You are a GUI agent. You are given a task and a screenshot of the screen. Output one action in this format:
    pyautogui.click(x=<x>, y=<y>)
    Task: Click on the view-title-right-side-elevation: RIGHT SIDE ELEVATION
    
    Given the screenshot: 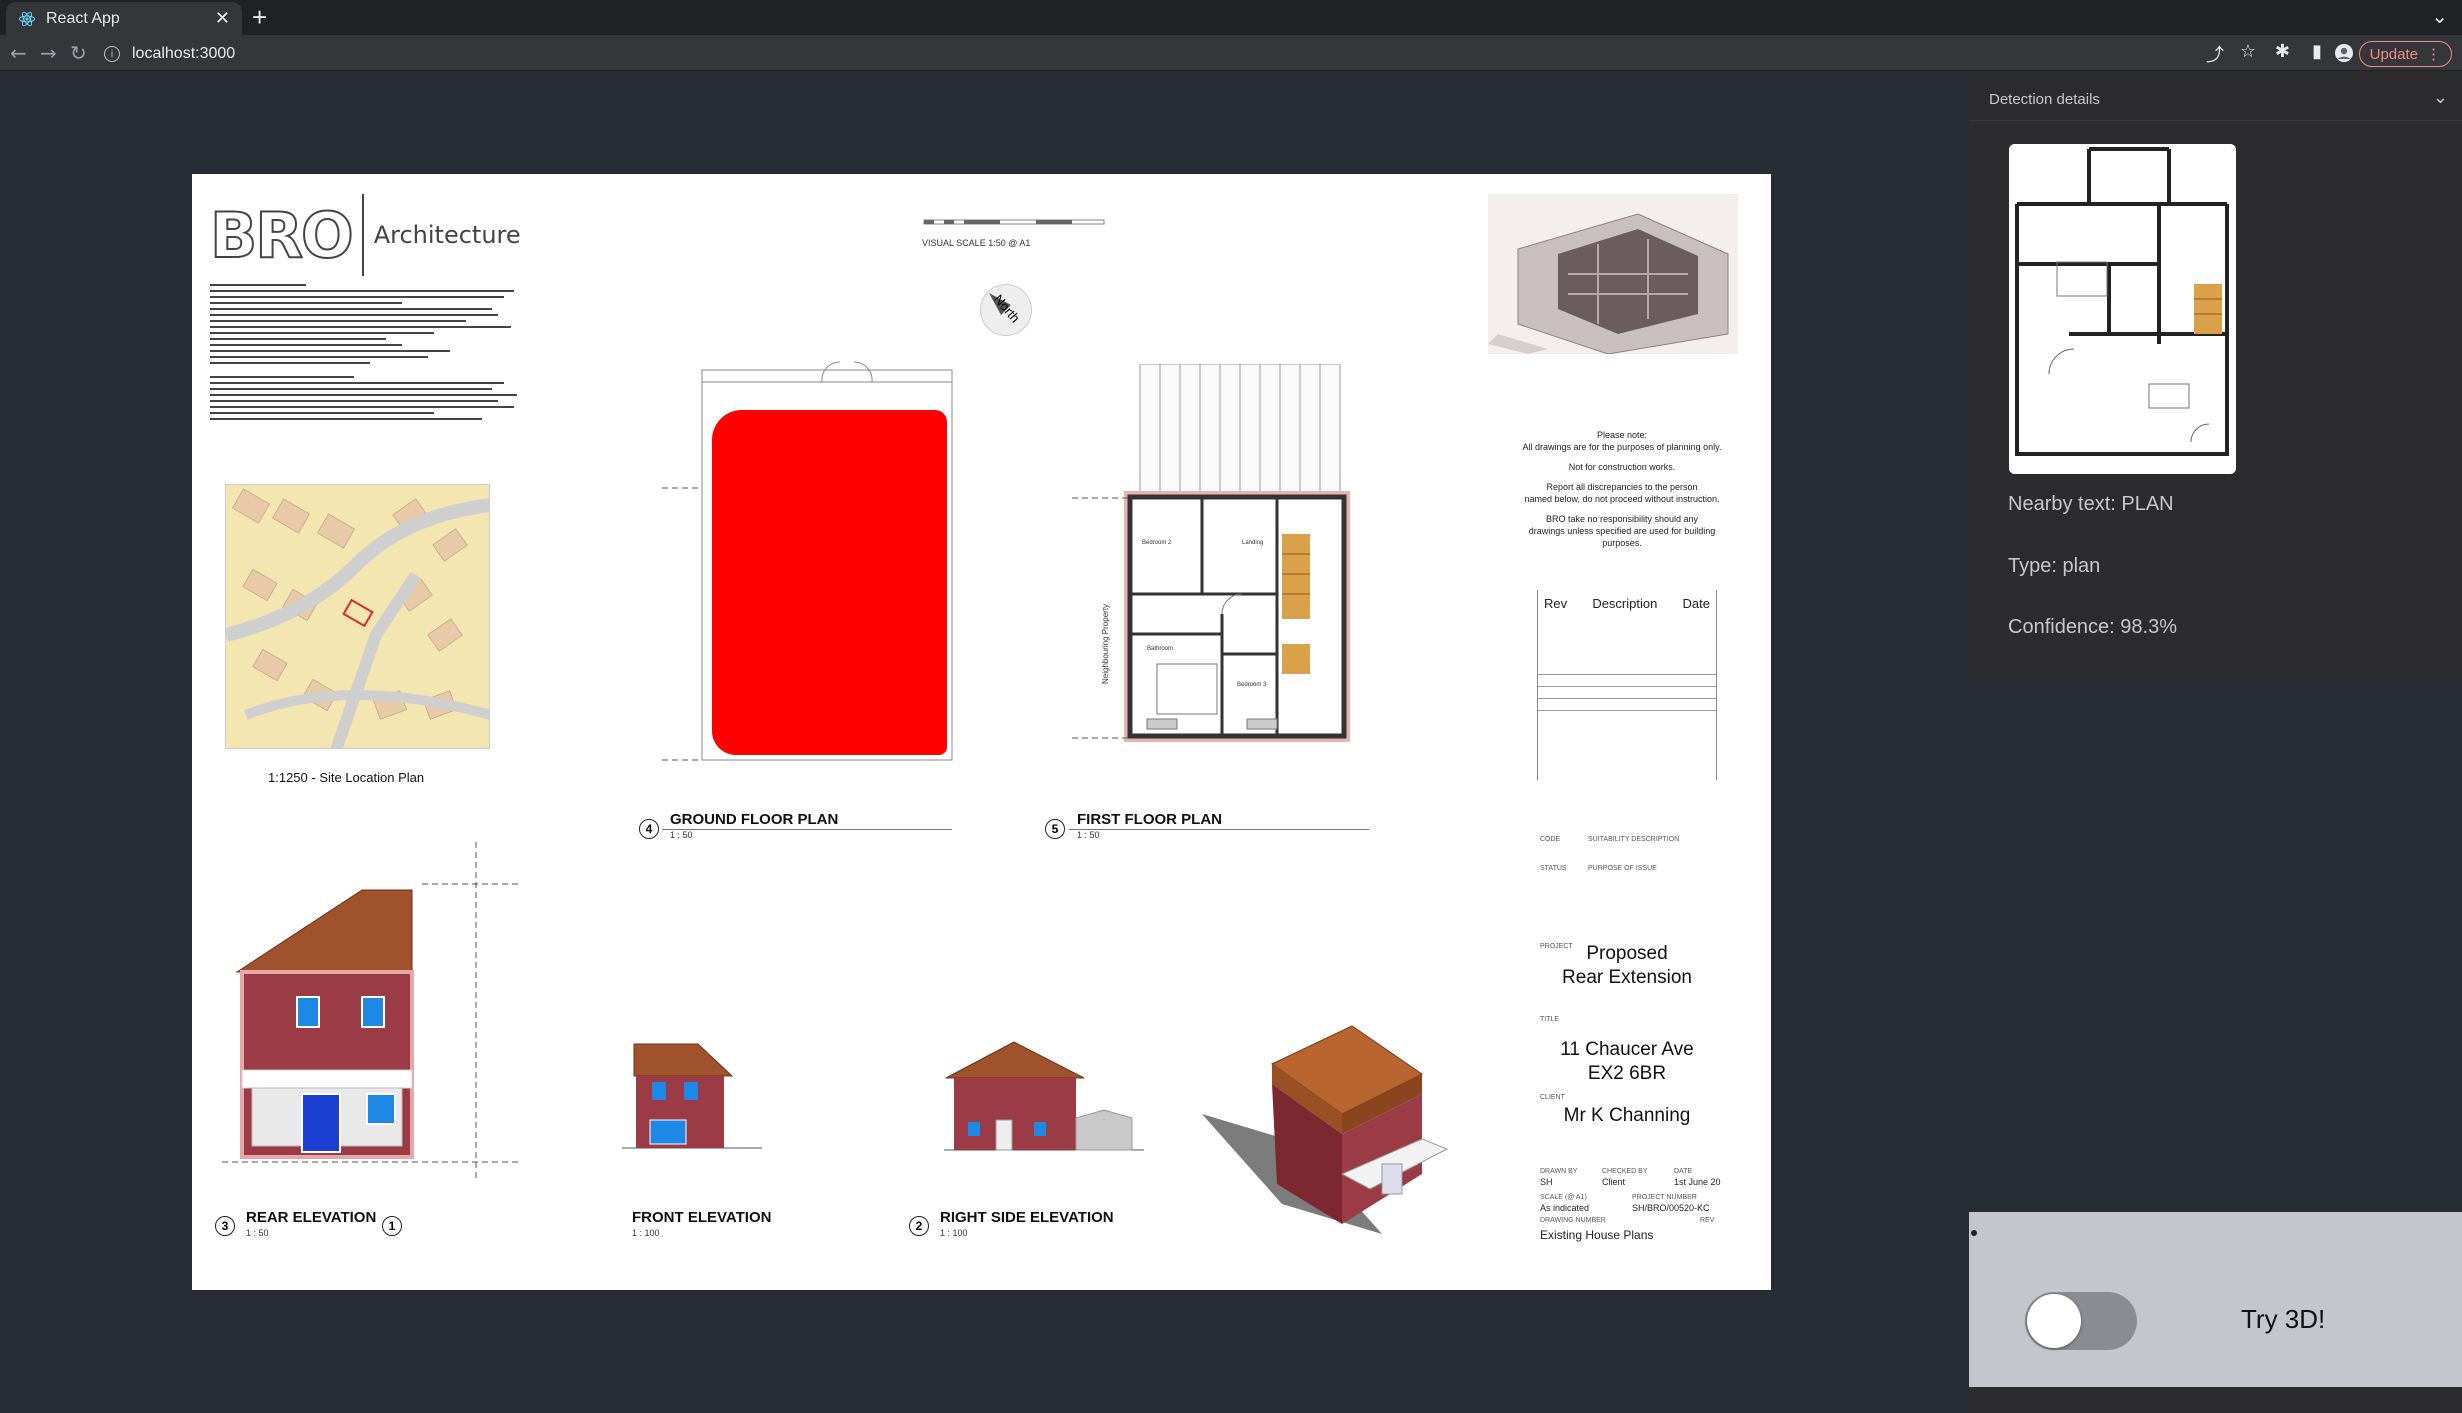 What is the action you would take?
    pyautogui.click(x=1027, y=1217)
    